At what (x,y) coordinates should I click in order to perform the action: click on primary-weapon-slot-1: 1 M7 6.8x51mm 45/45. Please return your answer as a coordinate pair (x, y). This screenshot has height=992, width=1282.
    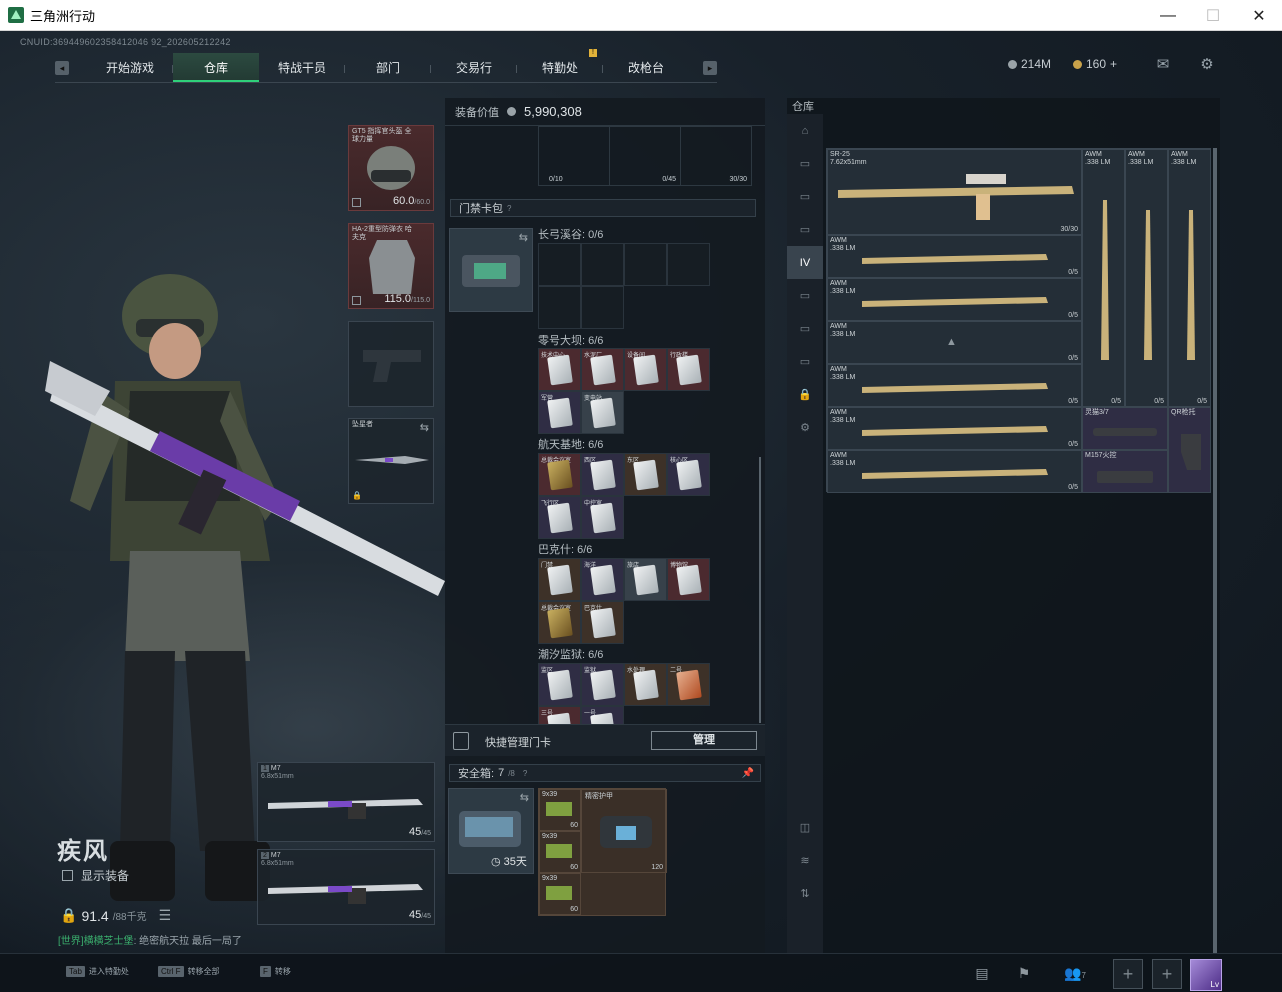
    Looking at the image, I should click on (346, 802).